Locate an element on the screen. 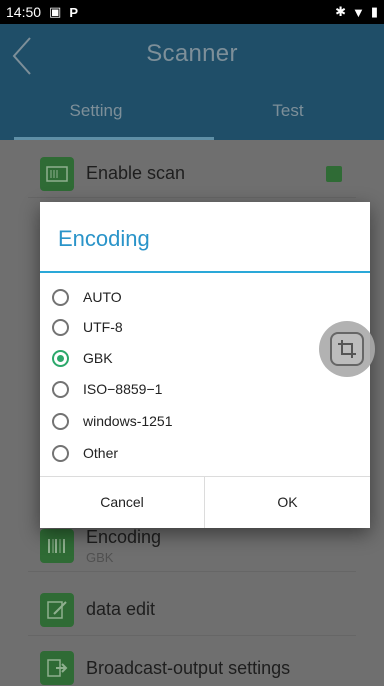 The image size is (384, 686). ok-button: OK is located at coordinates (287, 502).